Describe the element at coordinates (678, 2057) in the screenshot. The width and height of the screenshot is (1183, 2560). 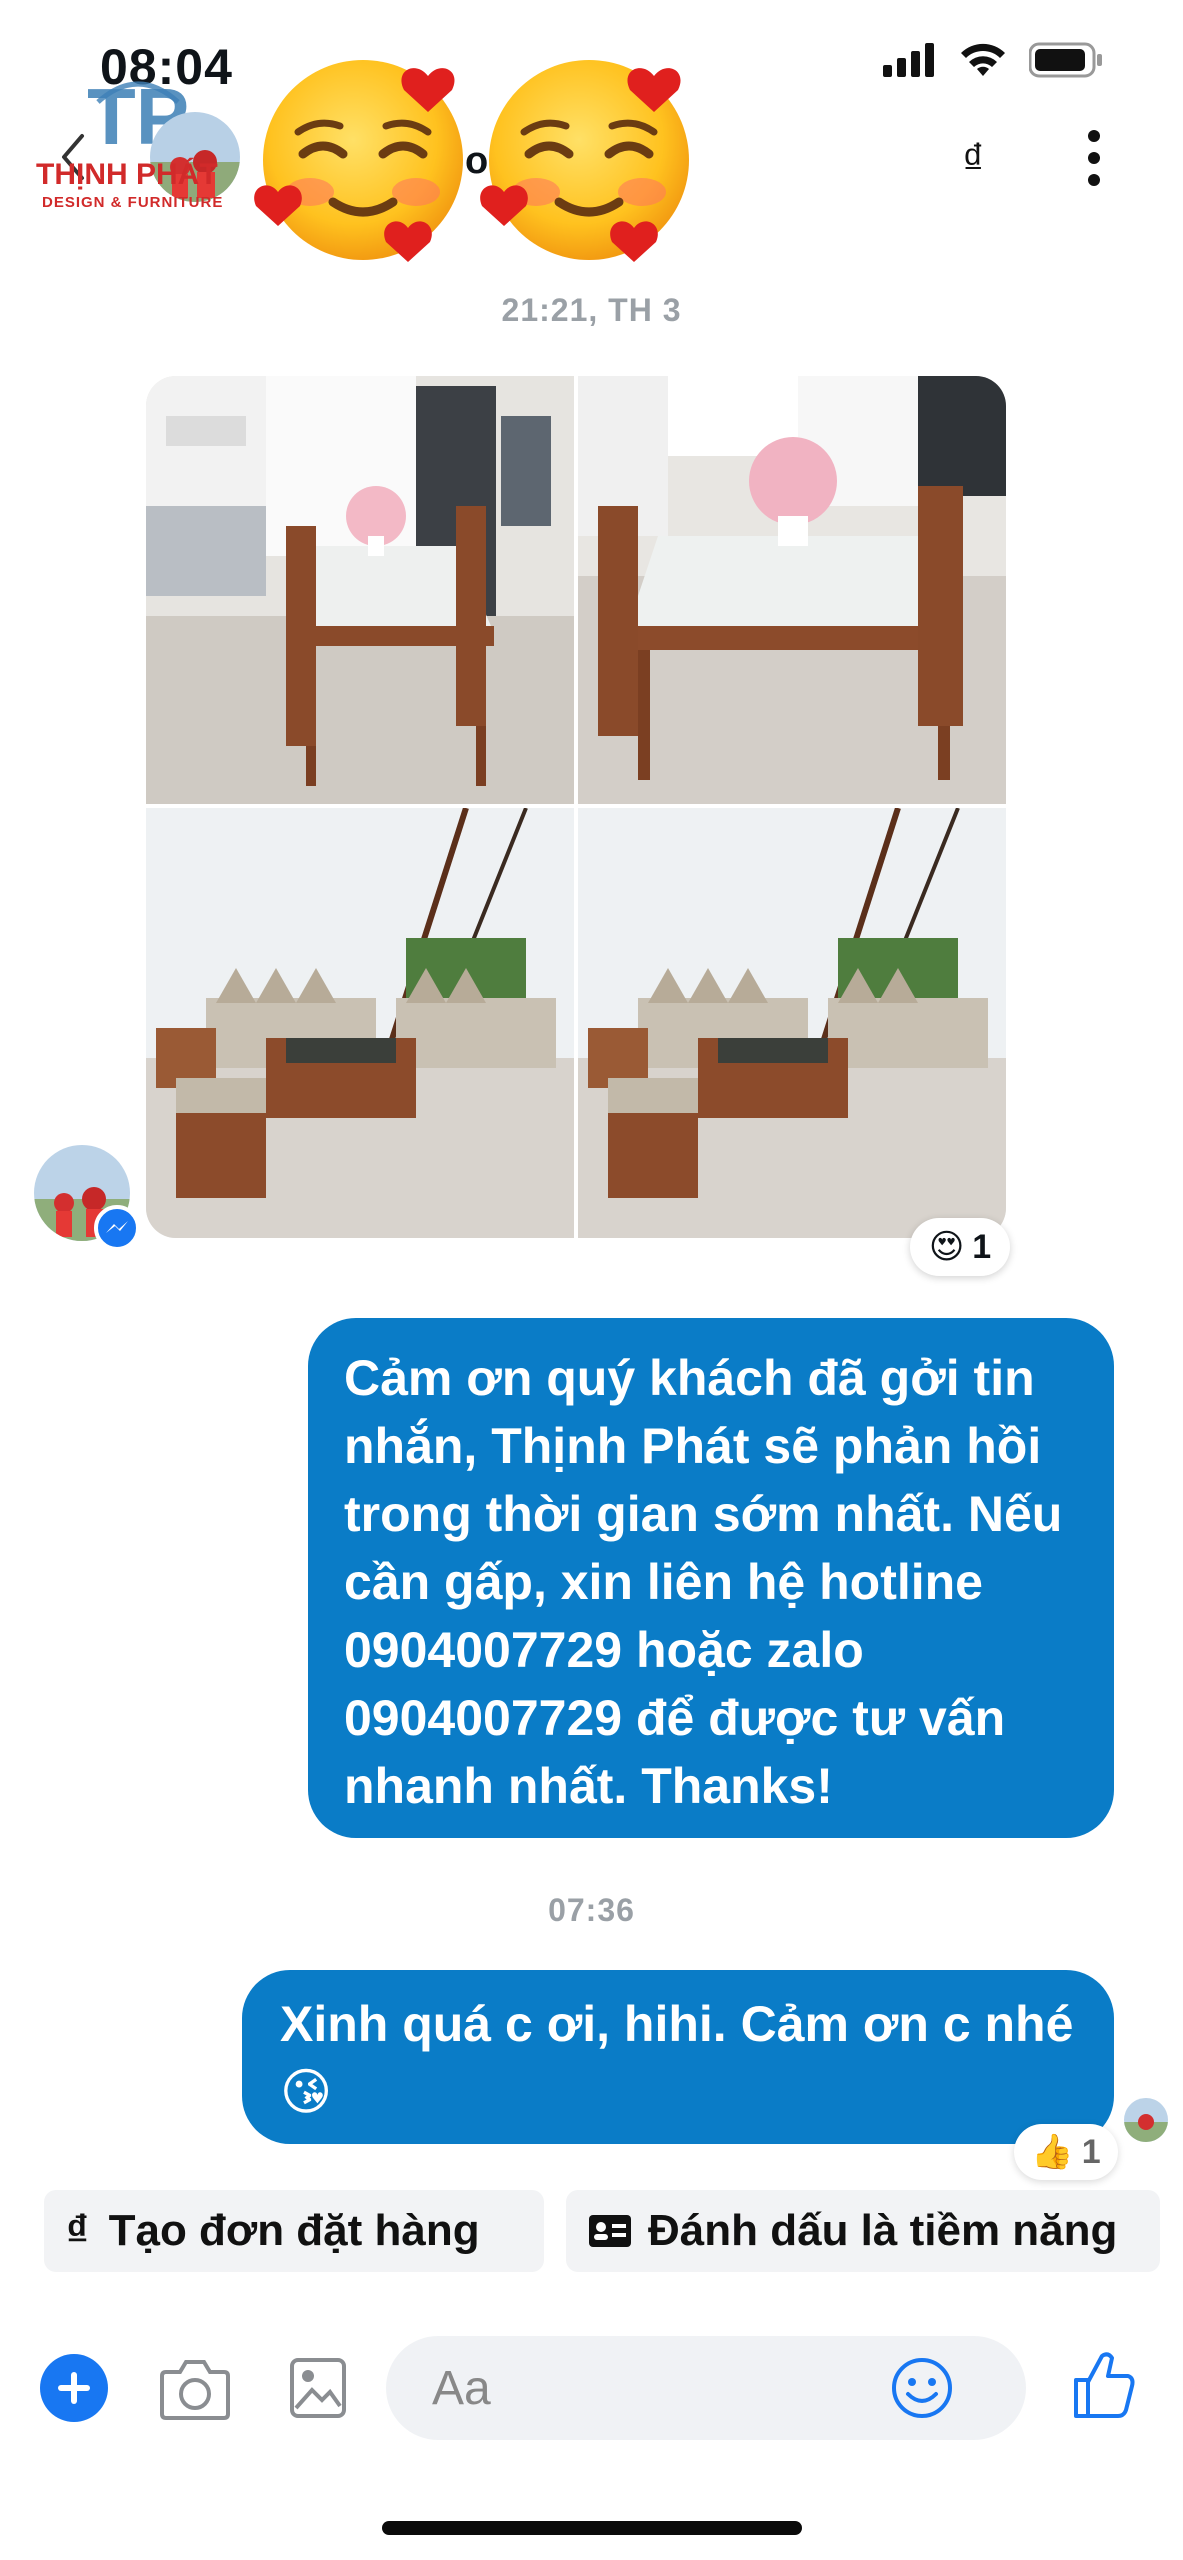
I see `message-bubble-reply: Xinh quá c ơi, hihi. Cảm ơn c nhé 😘` at that location.